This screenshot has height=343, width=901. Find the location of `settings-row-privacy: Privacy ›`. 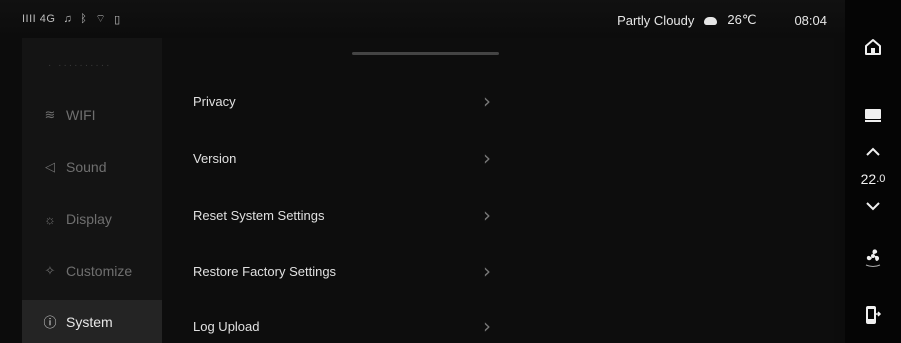

settings-row-privacy: Privacy › is located at coordinates (342, 101).